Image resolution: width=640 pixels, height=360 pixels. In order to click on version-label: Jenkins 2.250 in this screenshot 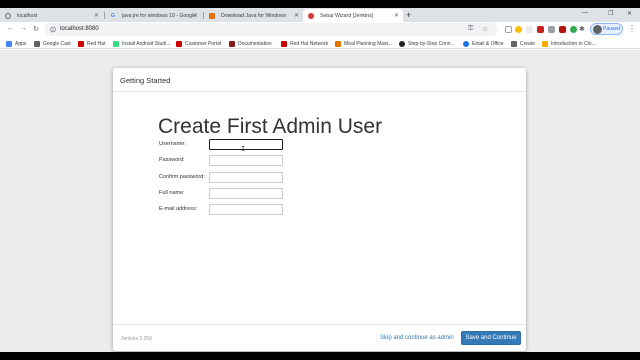, I will do `click(136, 339)`.